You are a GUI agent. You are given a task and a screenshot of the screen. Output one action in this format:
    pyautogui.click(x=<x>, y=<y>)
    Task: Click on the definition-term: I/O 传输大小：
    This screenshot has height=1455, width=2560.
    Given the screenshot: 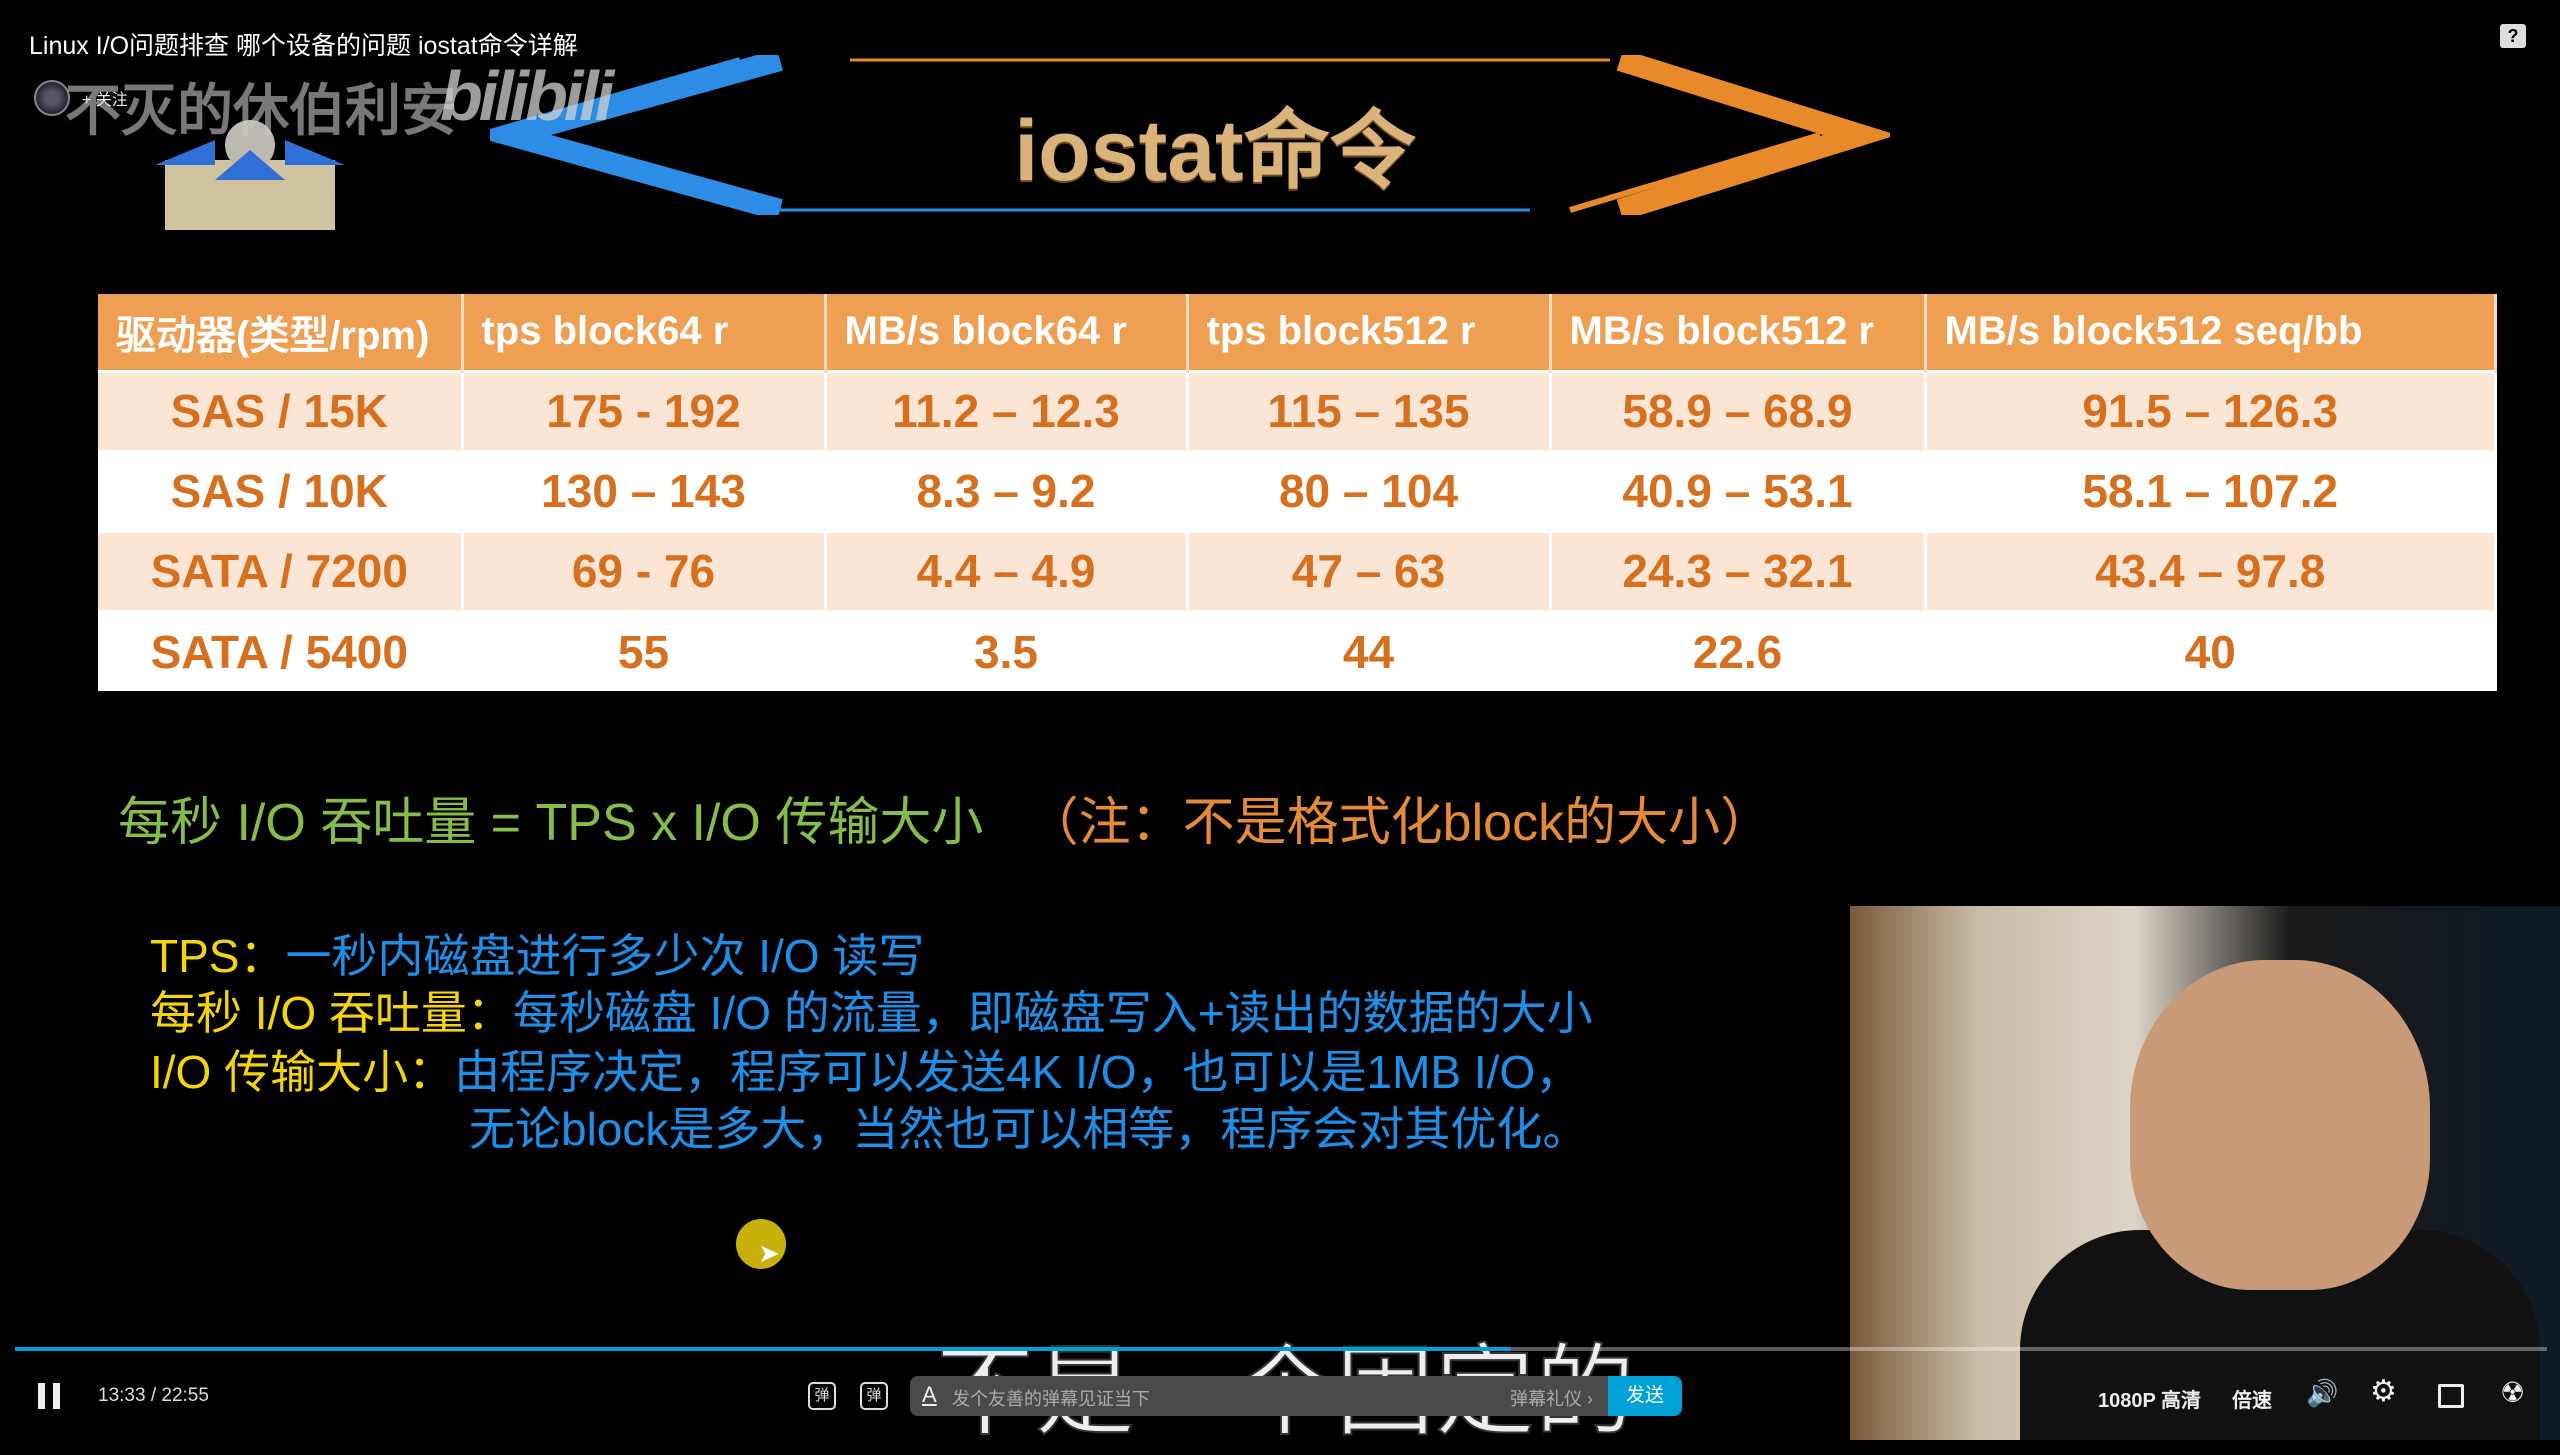 What is the action you would take?
    pyautogui.click(x=302, y=1072)
    